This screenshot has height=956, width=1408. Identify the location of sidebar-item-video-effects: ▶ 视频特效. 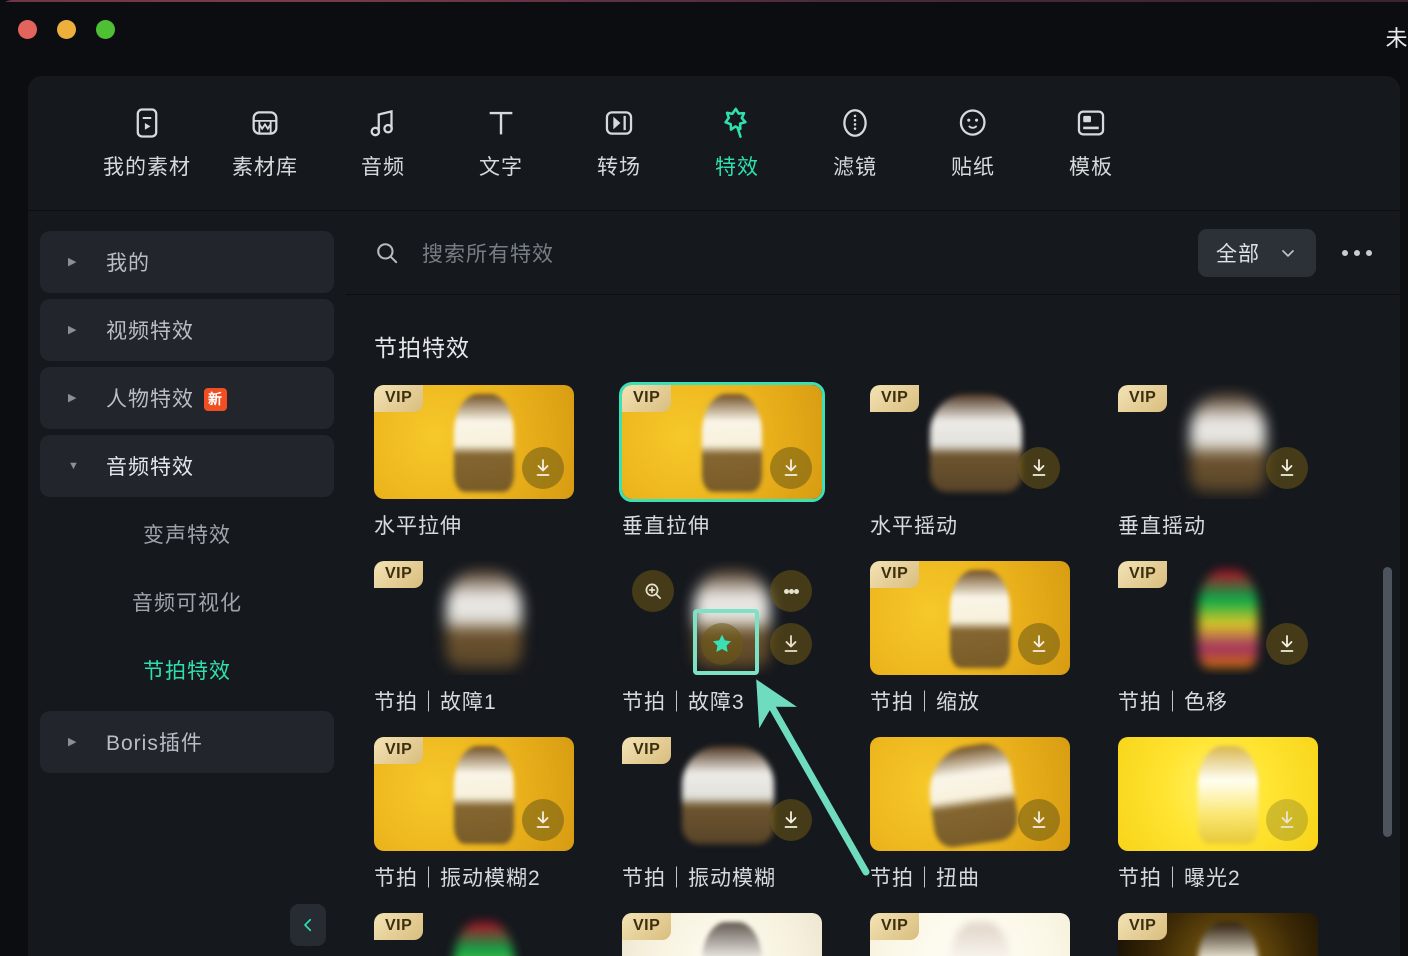
(187, 330).